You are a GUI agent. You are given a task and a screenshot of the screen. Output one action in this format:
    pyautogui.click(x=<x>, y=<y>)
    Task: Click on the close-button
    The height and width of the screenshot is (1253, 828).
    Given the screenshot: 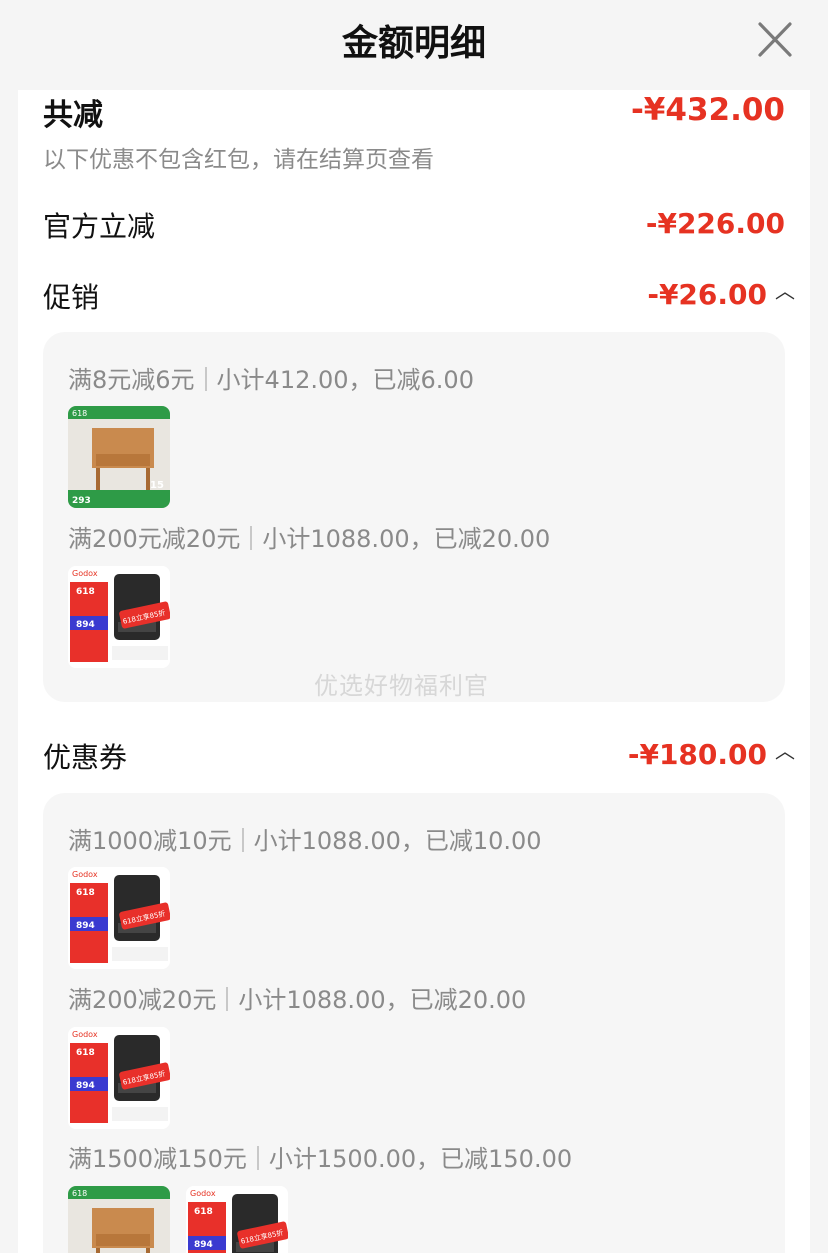 What is the action you would take?
    pyautogui.click(x=775, y=40)
    